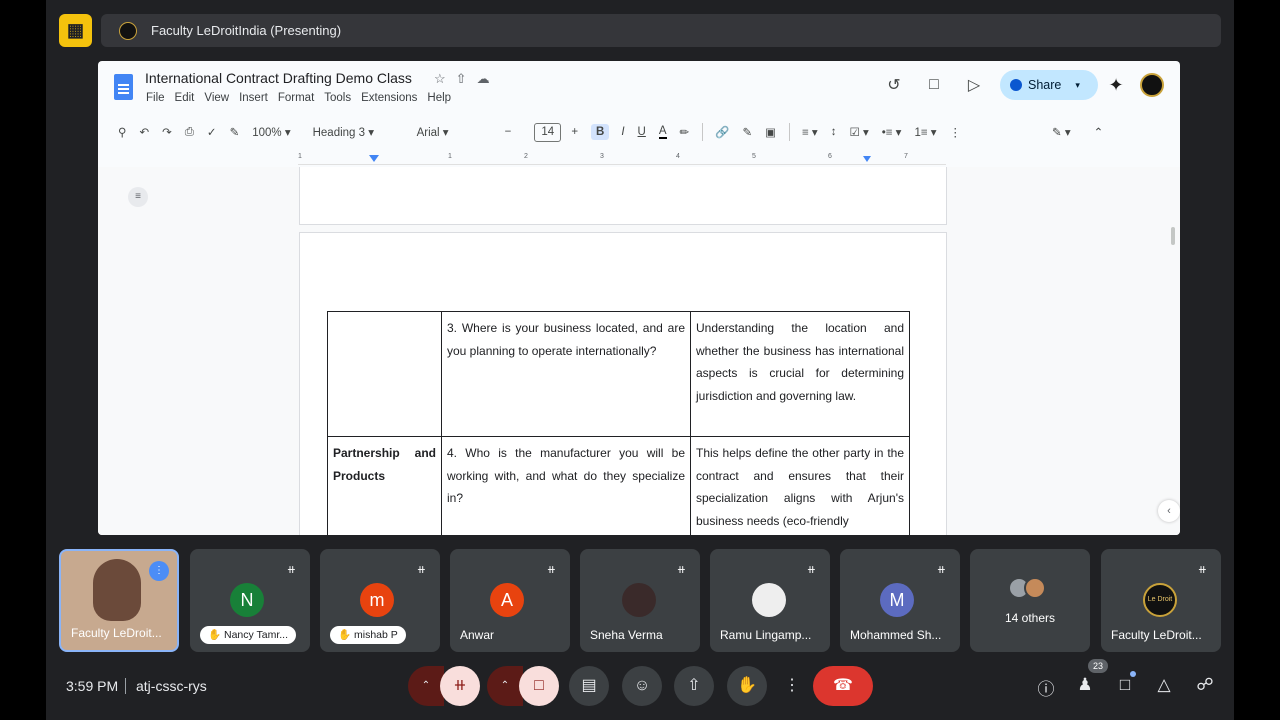 This screenshot has height=720, width=1280. I want to click on vertical-scrollbar, so click(1173, 236).